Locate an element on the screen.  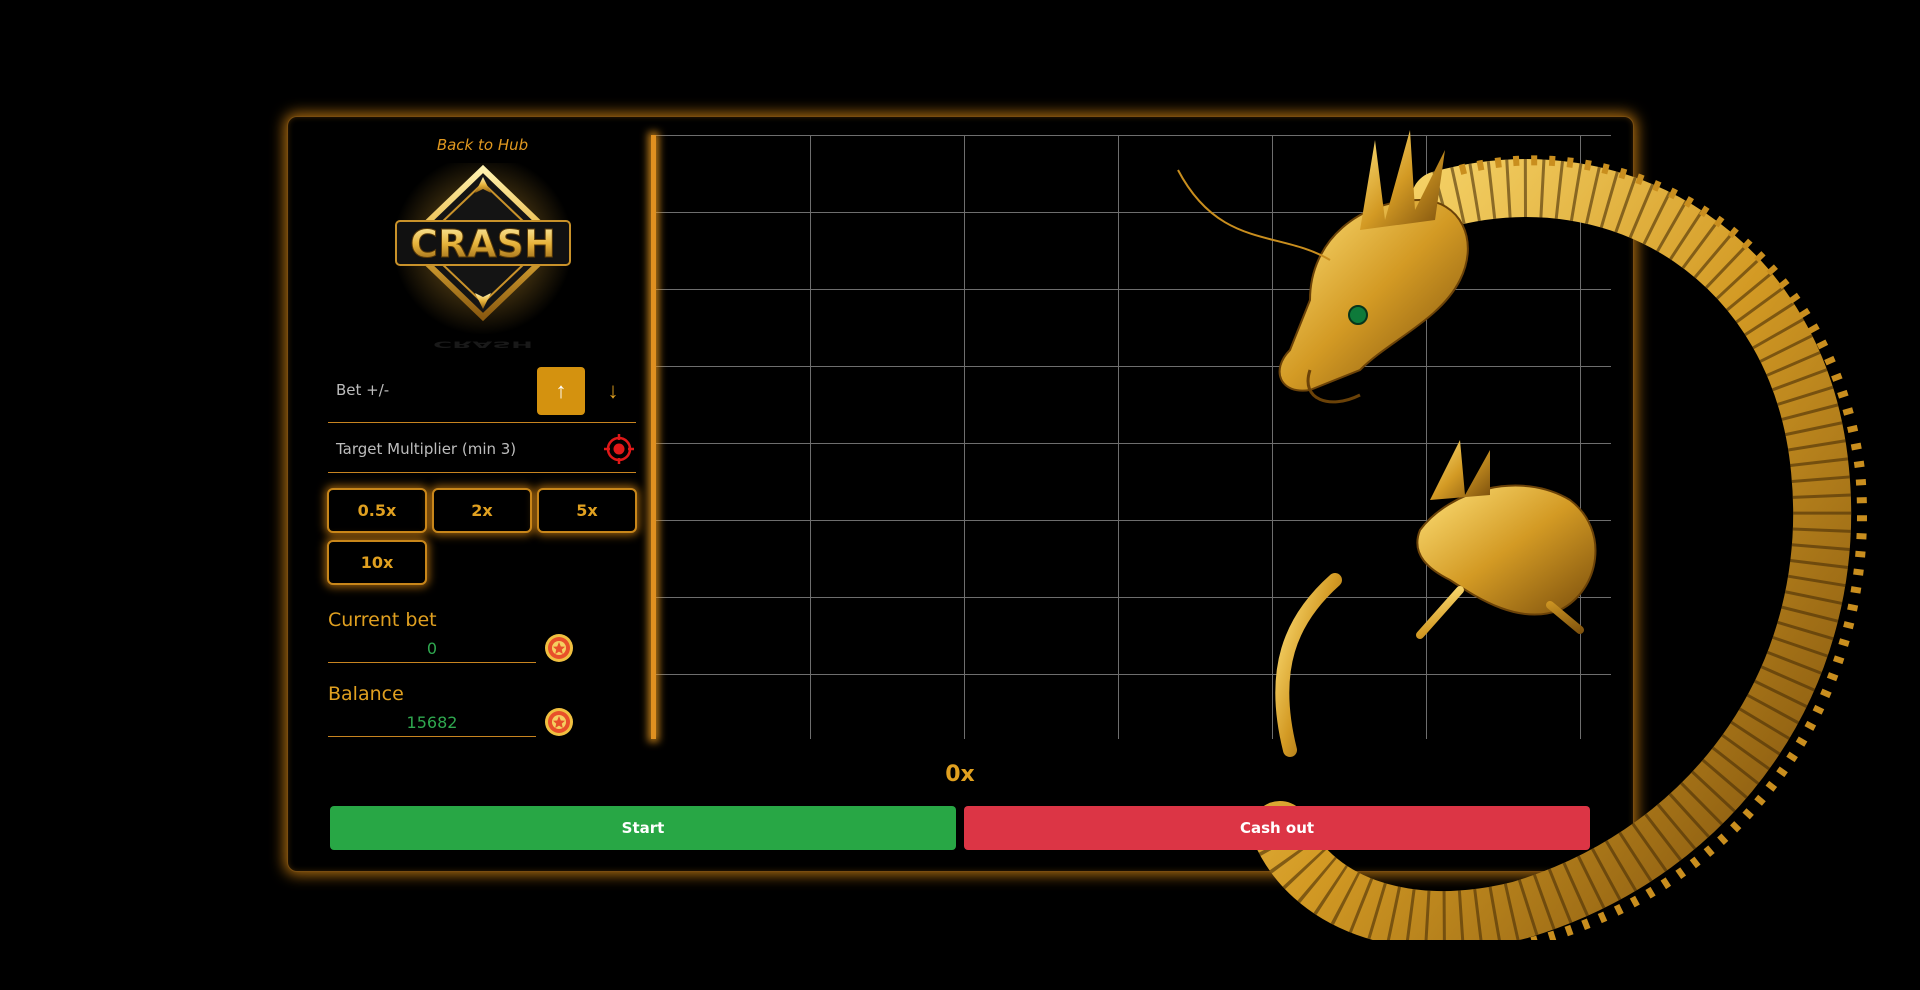
cash-out-button: Cash out is located at coordinates (1277, 828).